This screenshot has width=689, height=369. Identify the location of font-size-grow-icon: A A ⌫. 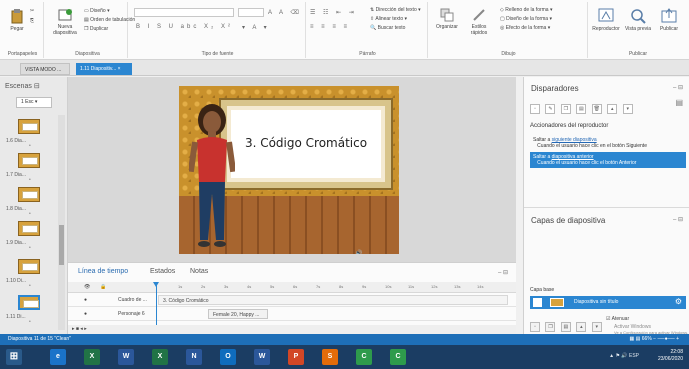
(285, 12).